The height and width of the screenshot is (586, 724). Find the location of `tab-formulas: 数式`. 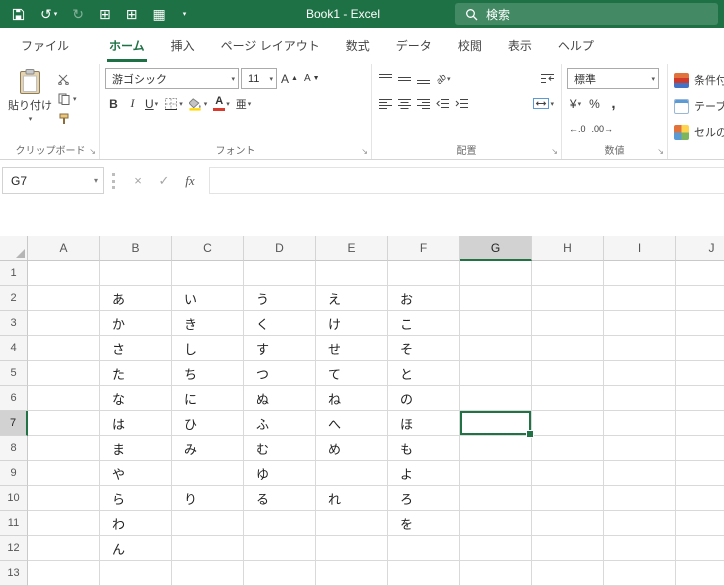

tab-formulas: 数式 is located at coordinates (358, 45).